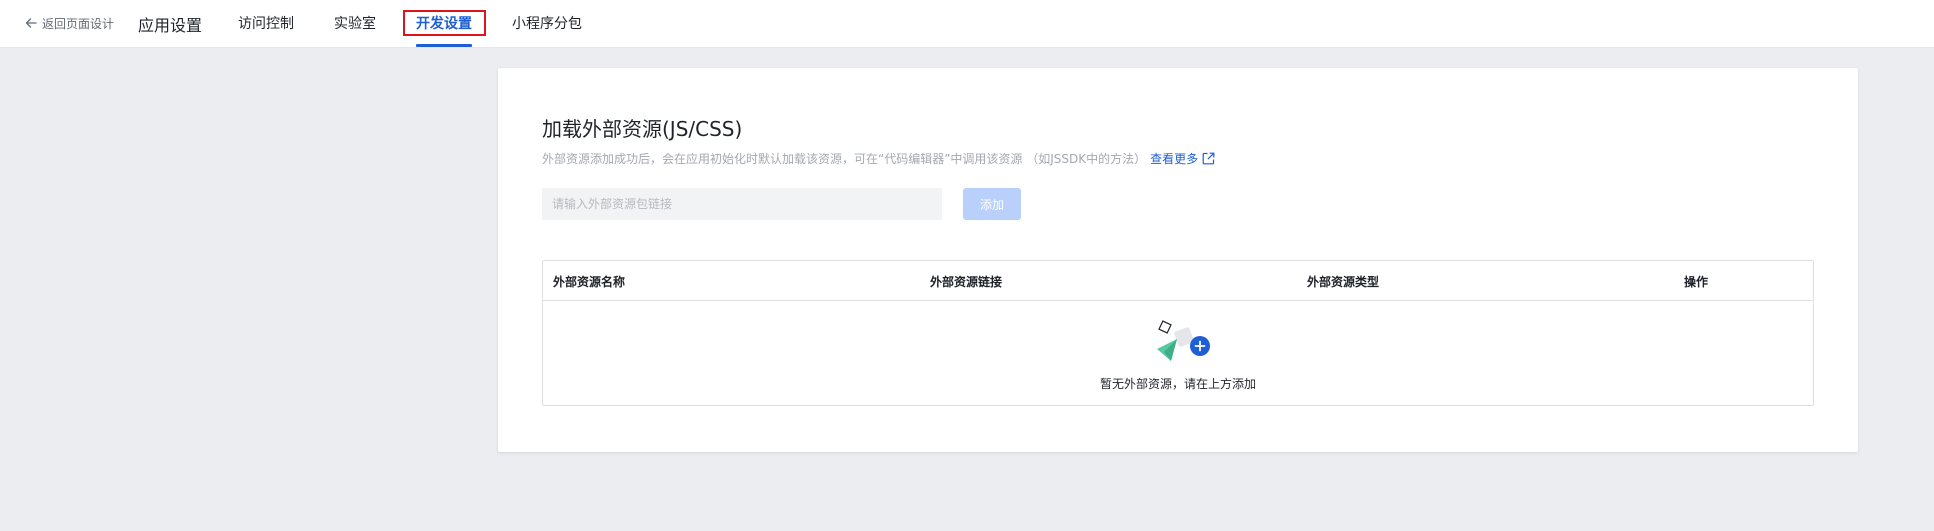 The height and width of the screenshot is (531, 1934). What do you see at coordinates (444, 45) in the screenshot?
I see `active-tab-underline` at bounding box center [444, 45].